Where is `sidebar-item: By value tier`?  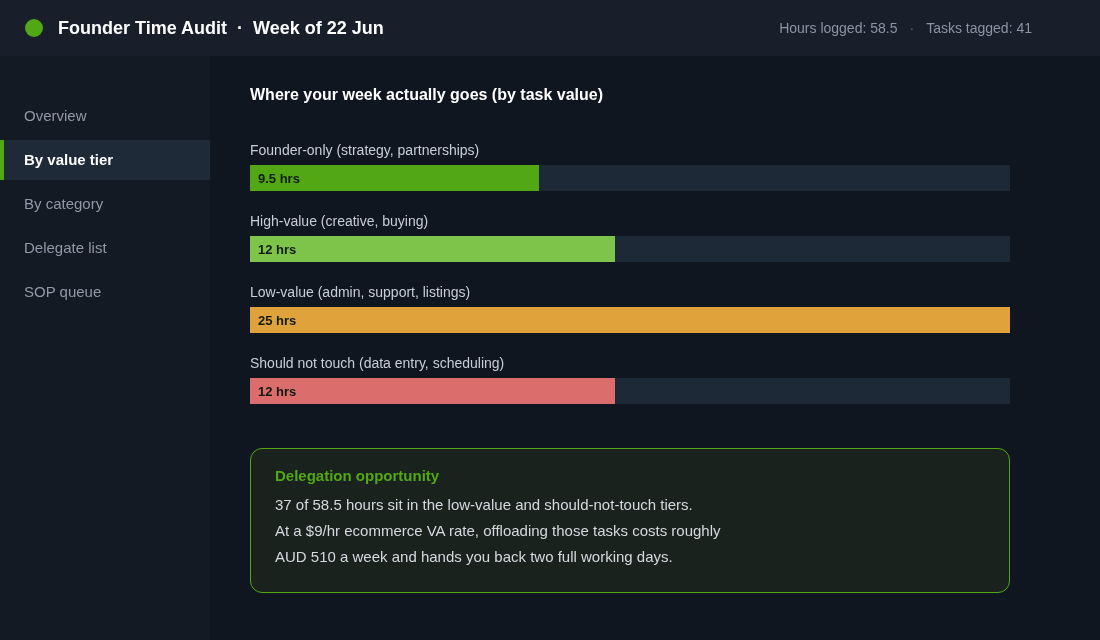 sidebar-item: By value tier is located at coordinates (105, 160).